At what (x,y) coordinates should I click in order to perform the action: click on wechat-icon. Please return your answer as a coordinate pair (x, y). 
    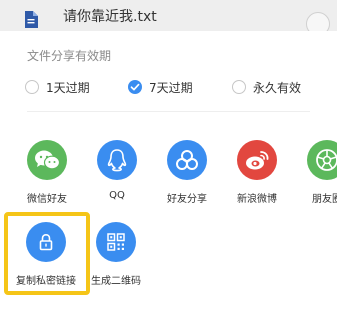
    Looking at the image, I should click on (47, 160).